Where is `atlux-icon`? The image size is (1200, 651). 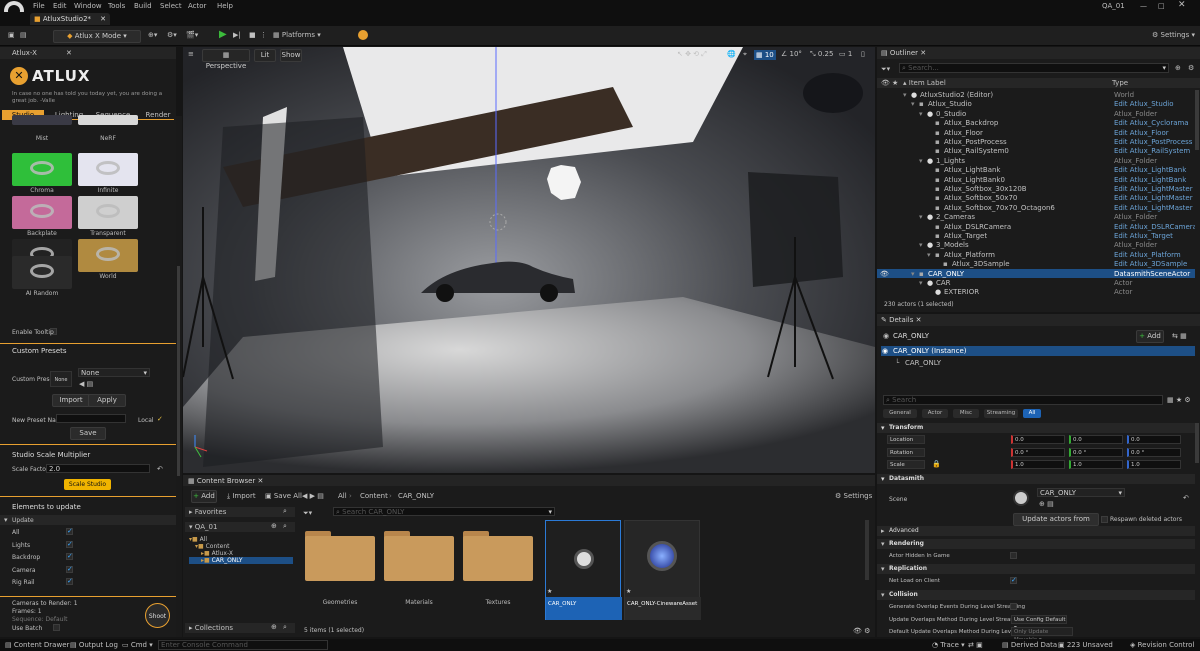
atlux-icon is located at coordinates (363, 35).